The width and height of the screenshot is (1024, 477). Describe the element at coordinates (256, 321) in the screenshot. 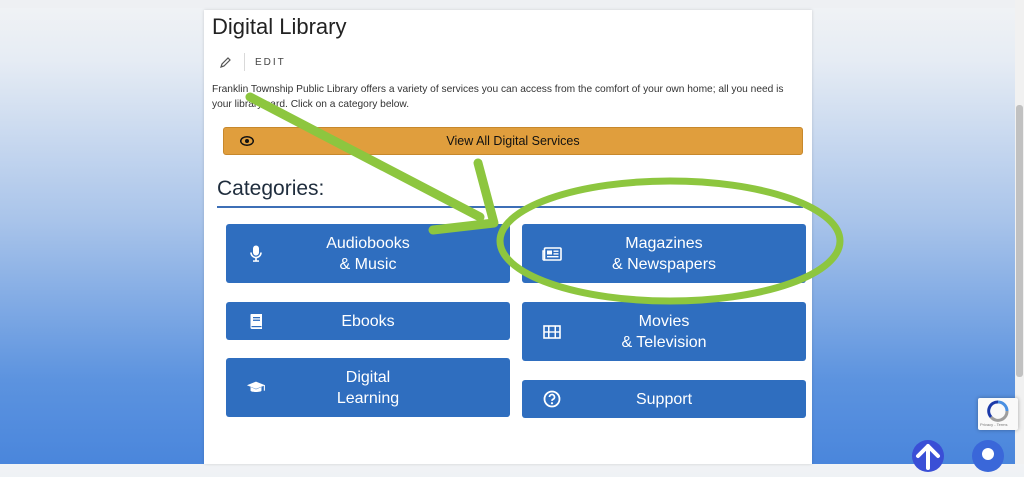

I see `book-icon` at that location.